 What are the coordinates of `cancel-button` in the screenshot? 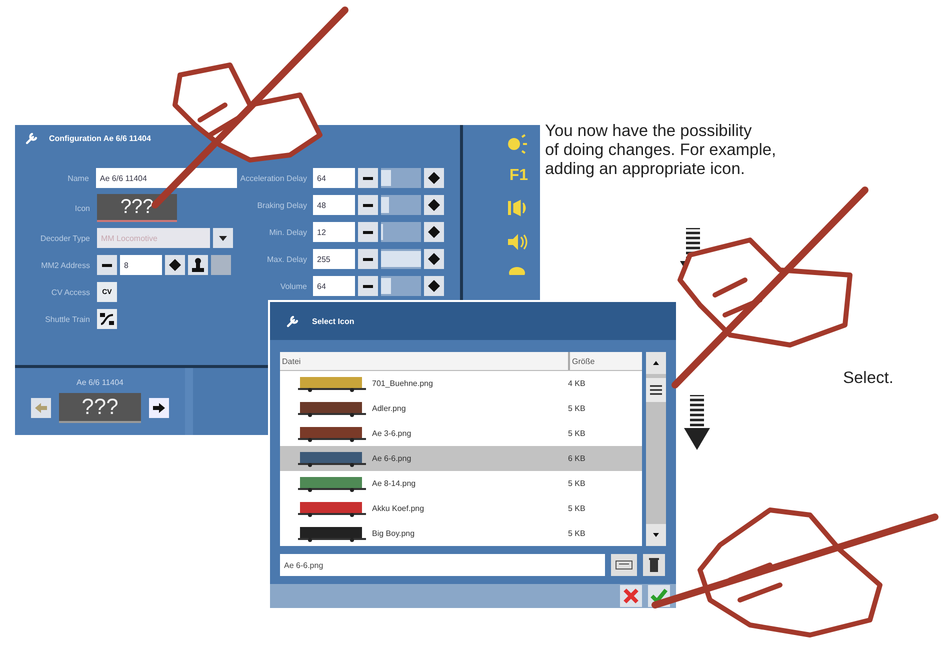 It's located at (631, 596).